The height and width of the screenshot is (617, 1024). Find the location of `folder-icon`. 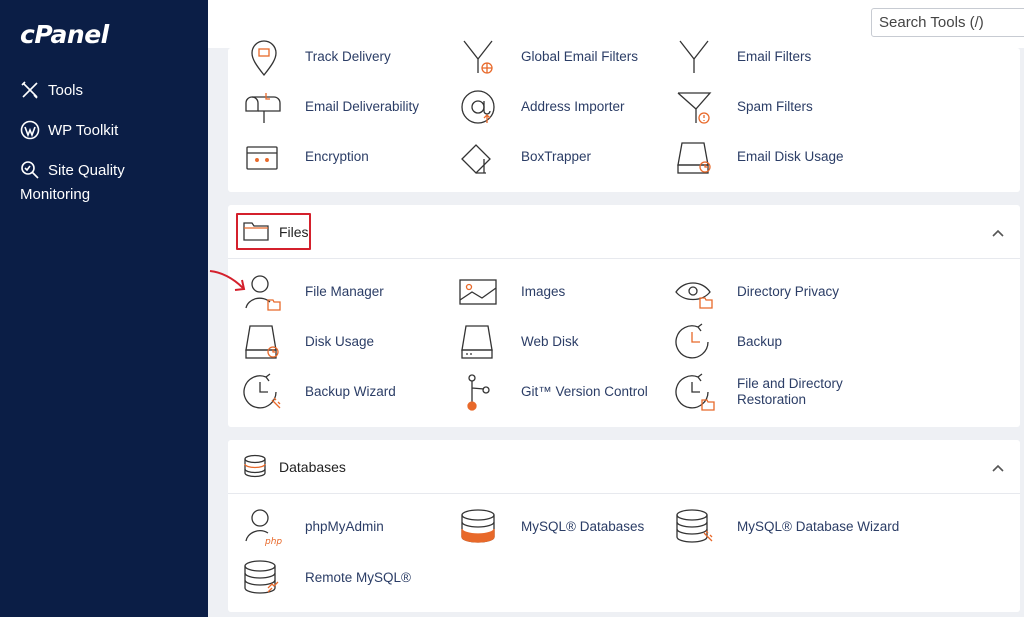

folder-icon is located at coordinates (256, 231).